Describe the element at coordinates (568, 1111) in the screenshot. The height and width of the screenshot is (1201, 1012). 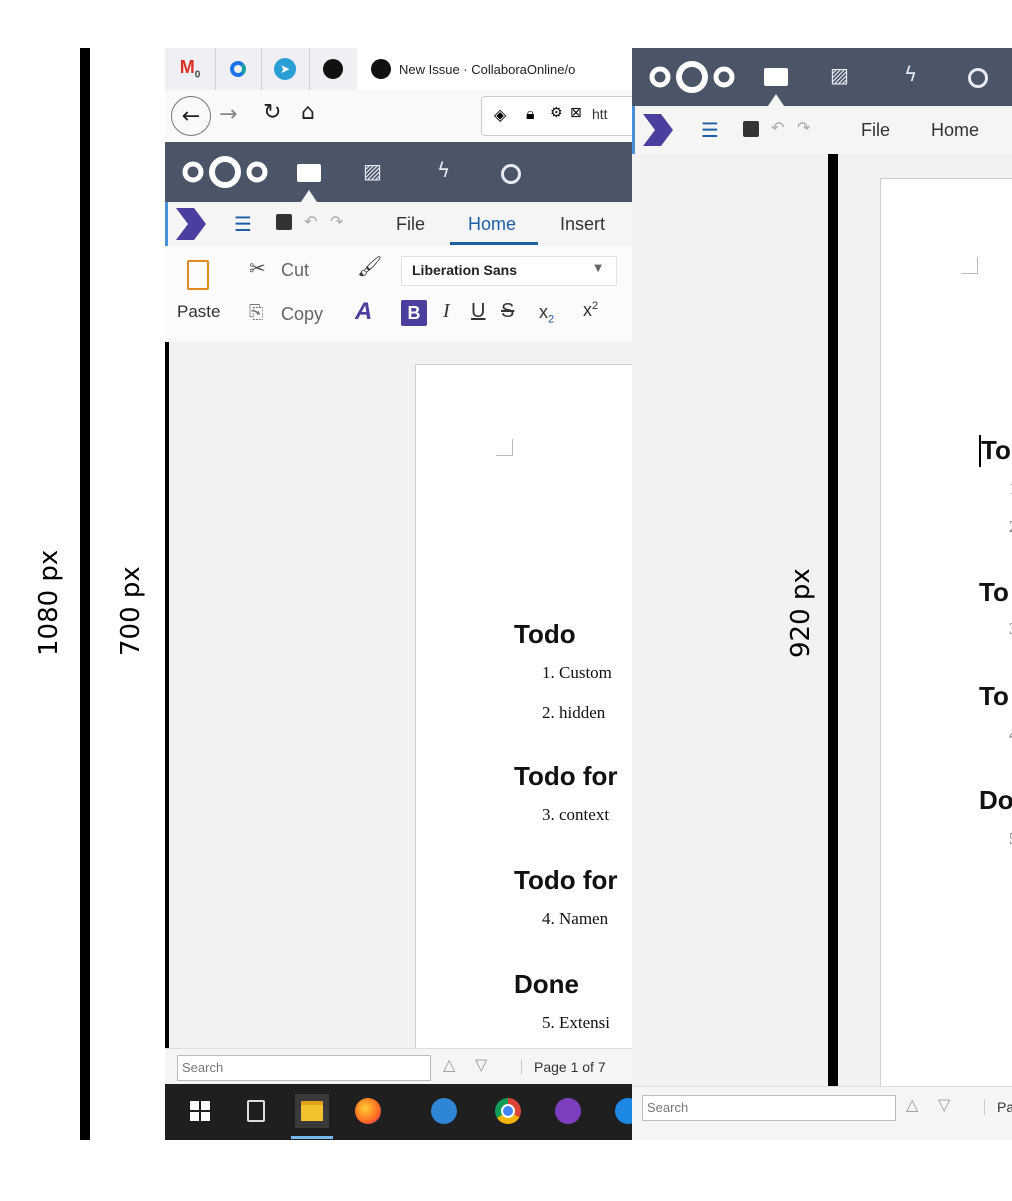
I see `github-desktop-icon` at that location.